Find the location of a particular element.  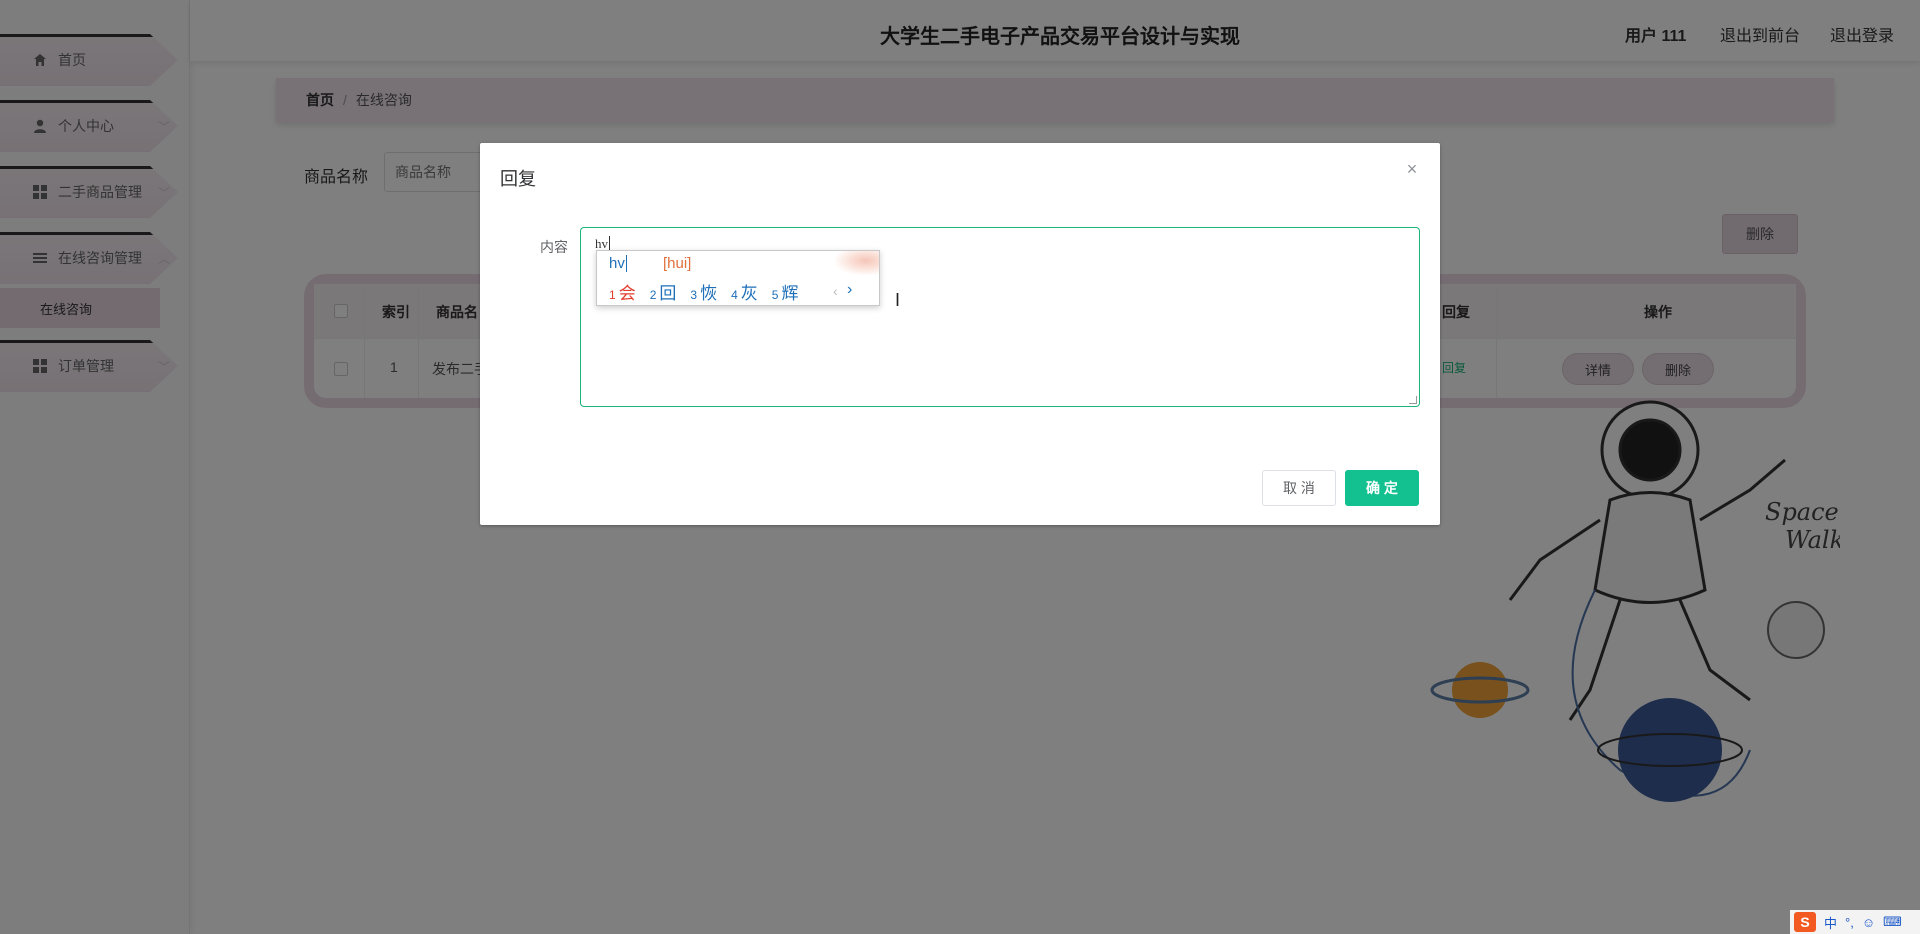

dialog-title: 回复 is located at coordinates (518, 179).